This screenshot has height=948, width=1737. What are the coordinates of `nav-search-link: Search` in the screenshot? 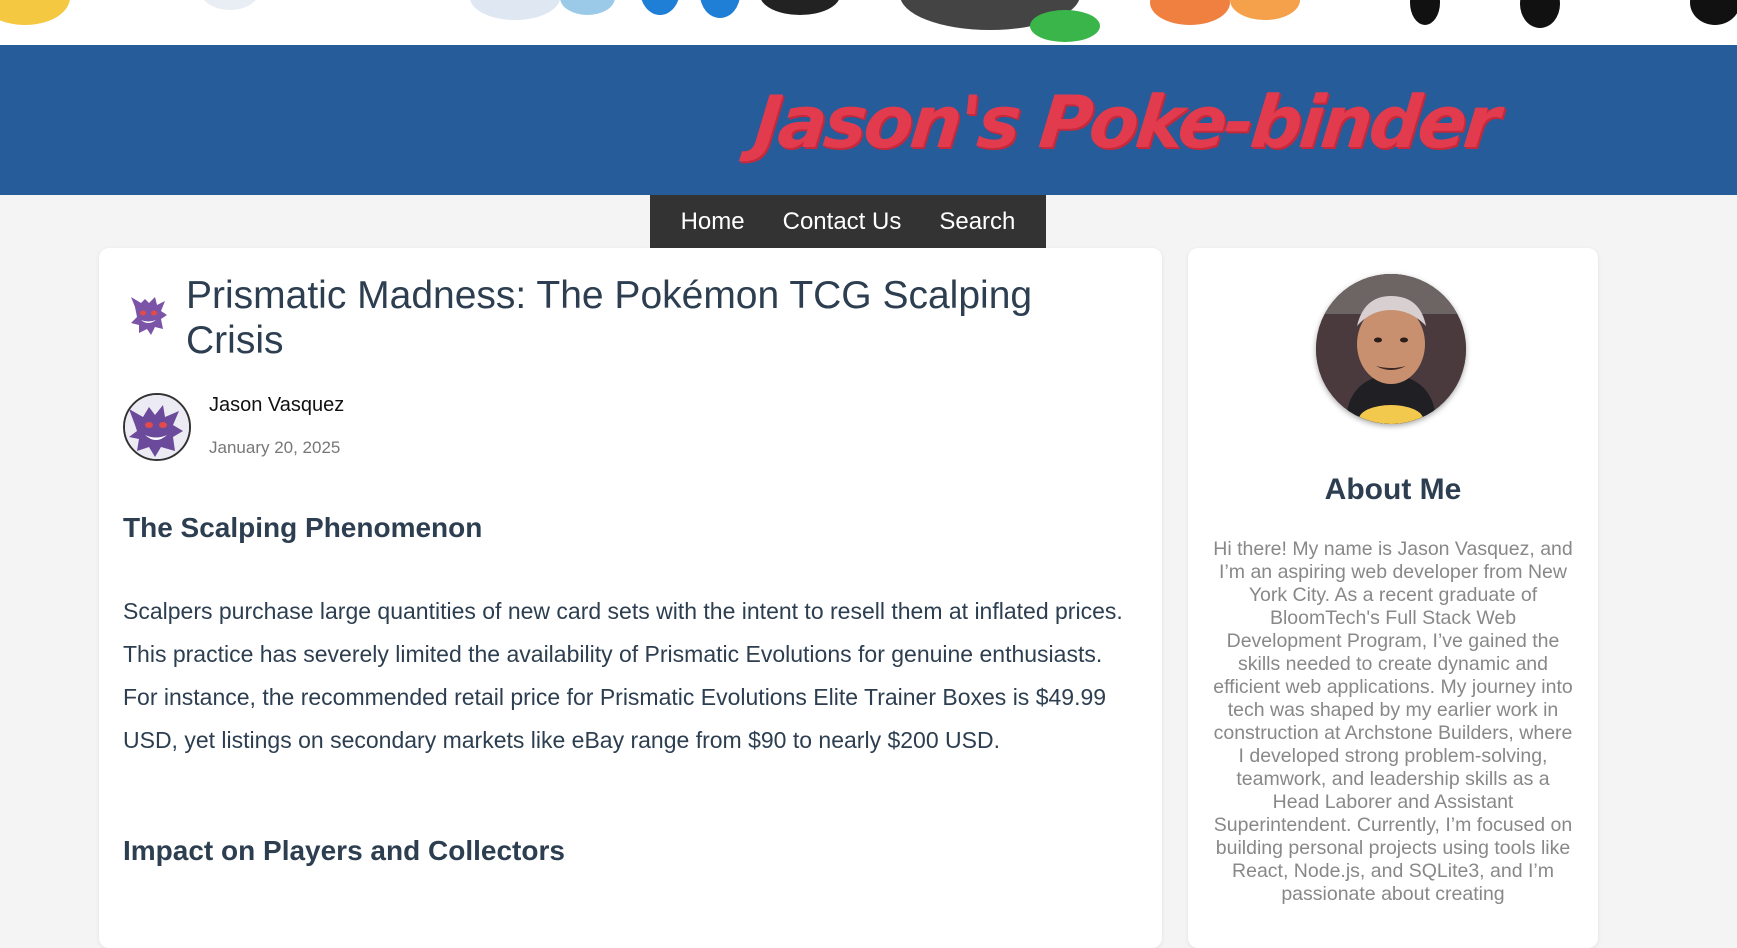 It's located at (977, 222).